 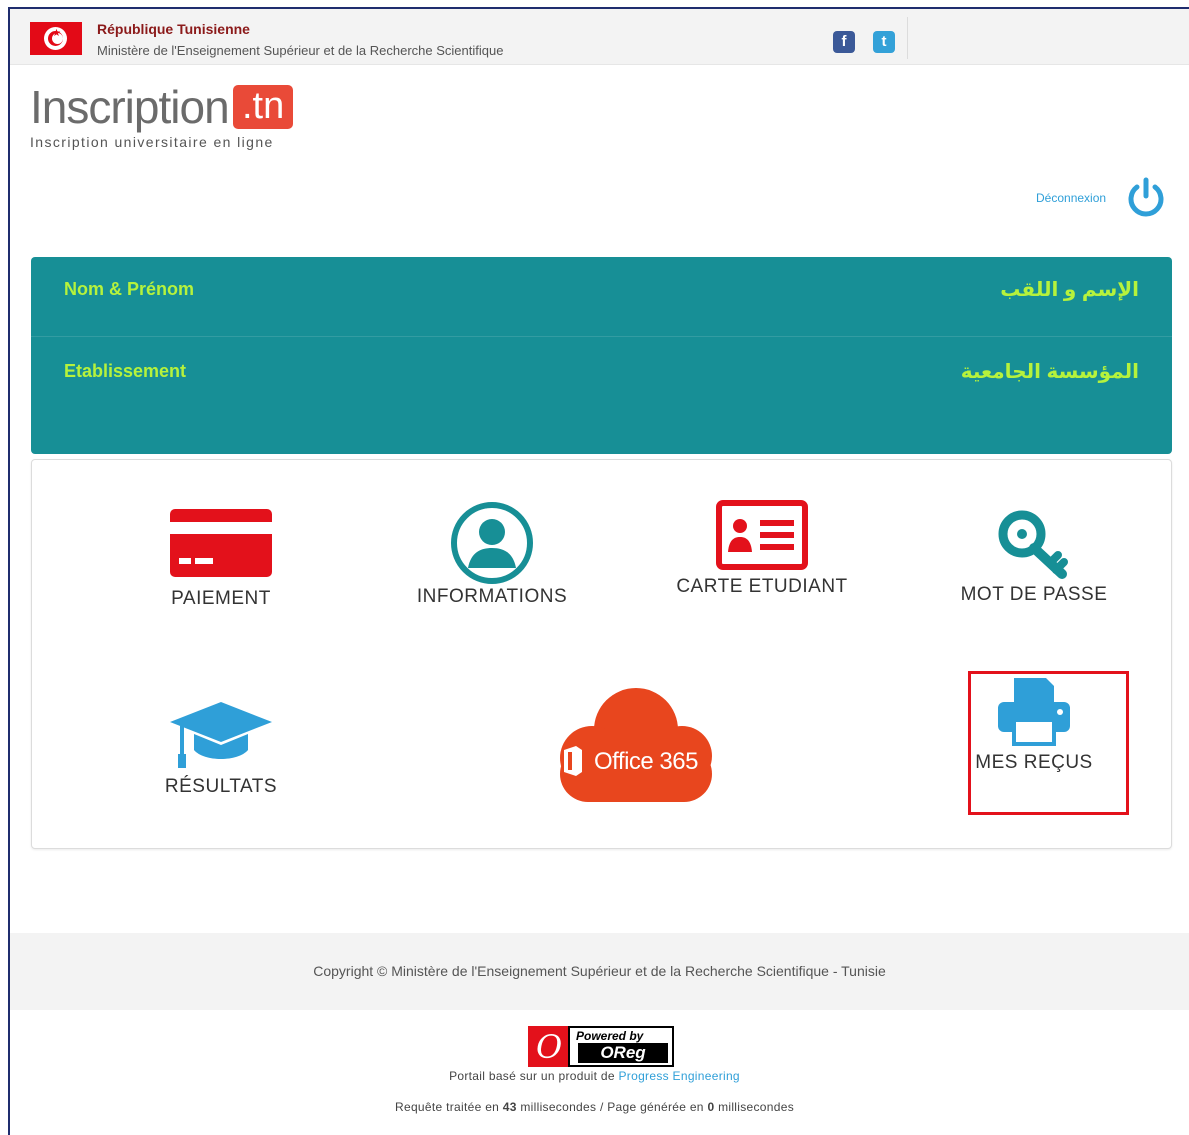 I want to click on power-icon, so click(x=1146, y=197).